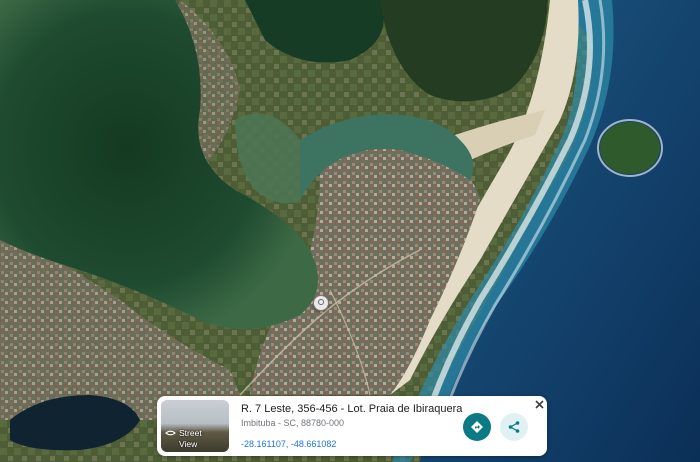  I want to click on share-button, so click(514, 427).